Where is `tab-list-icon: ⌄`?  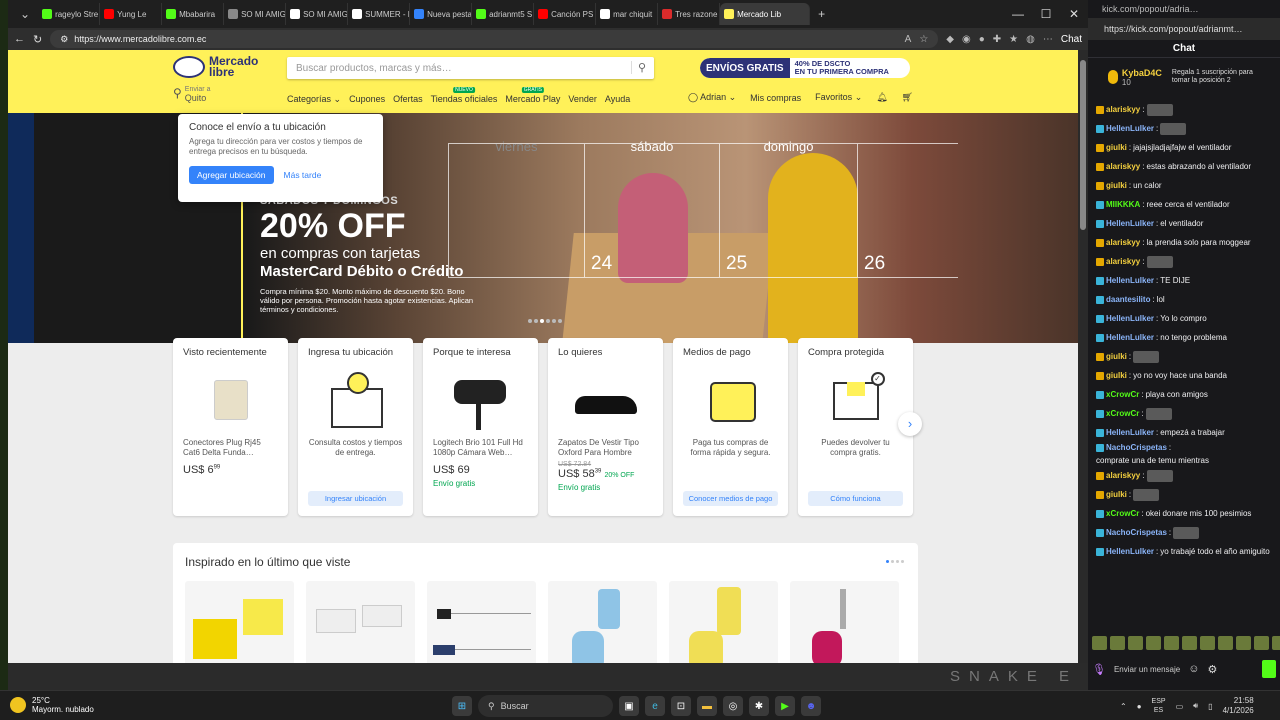
tab-list-icon: ⌄ is located at coordinates (25, 14).